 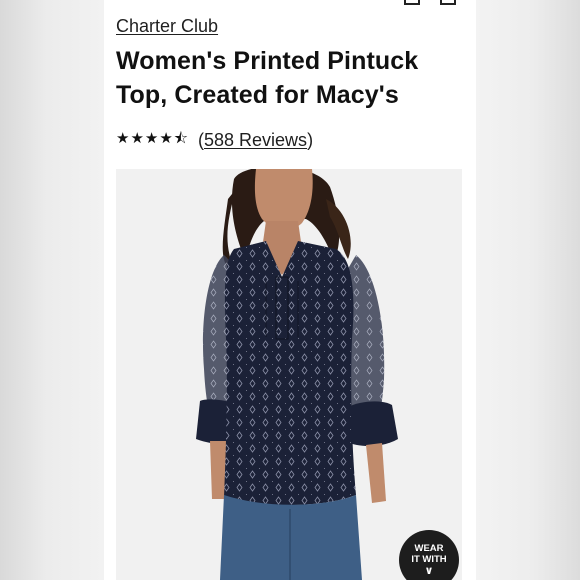 What do you see at coordinates (167, 26) in the screenshot?
I see `brand-link: Charter Club` at bounding box center [167, 26].